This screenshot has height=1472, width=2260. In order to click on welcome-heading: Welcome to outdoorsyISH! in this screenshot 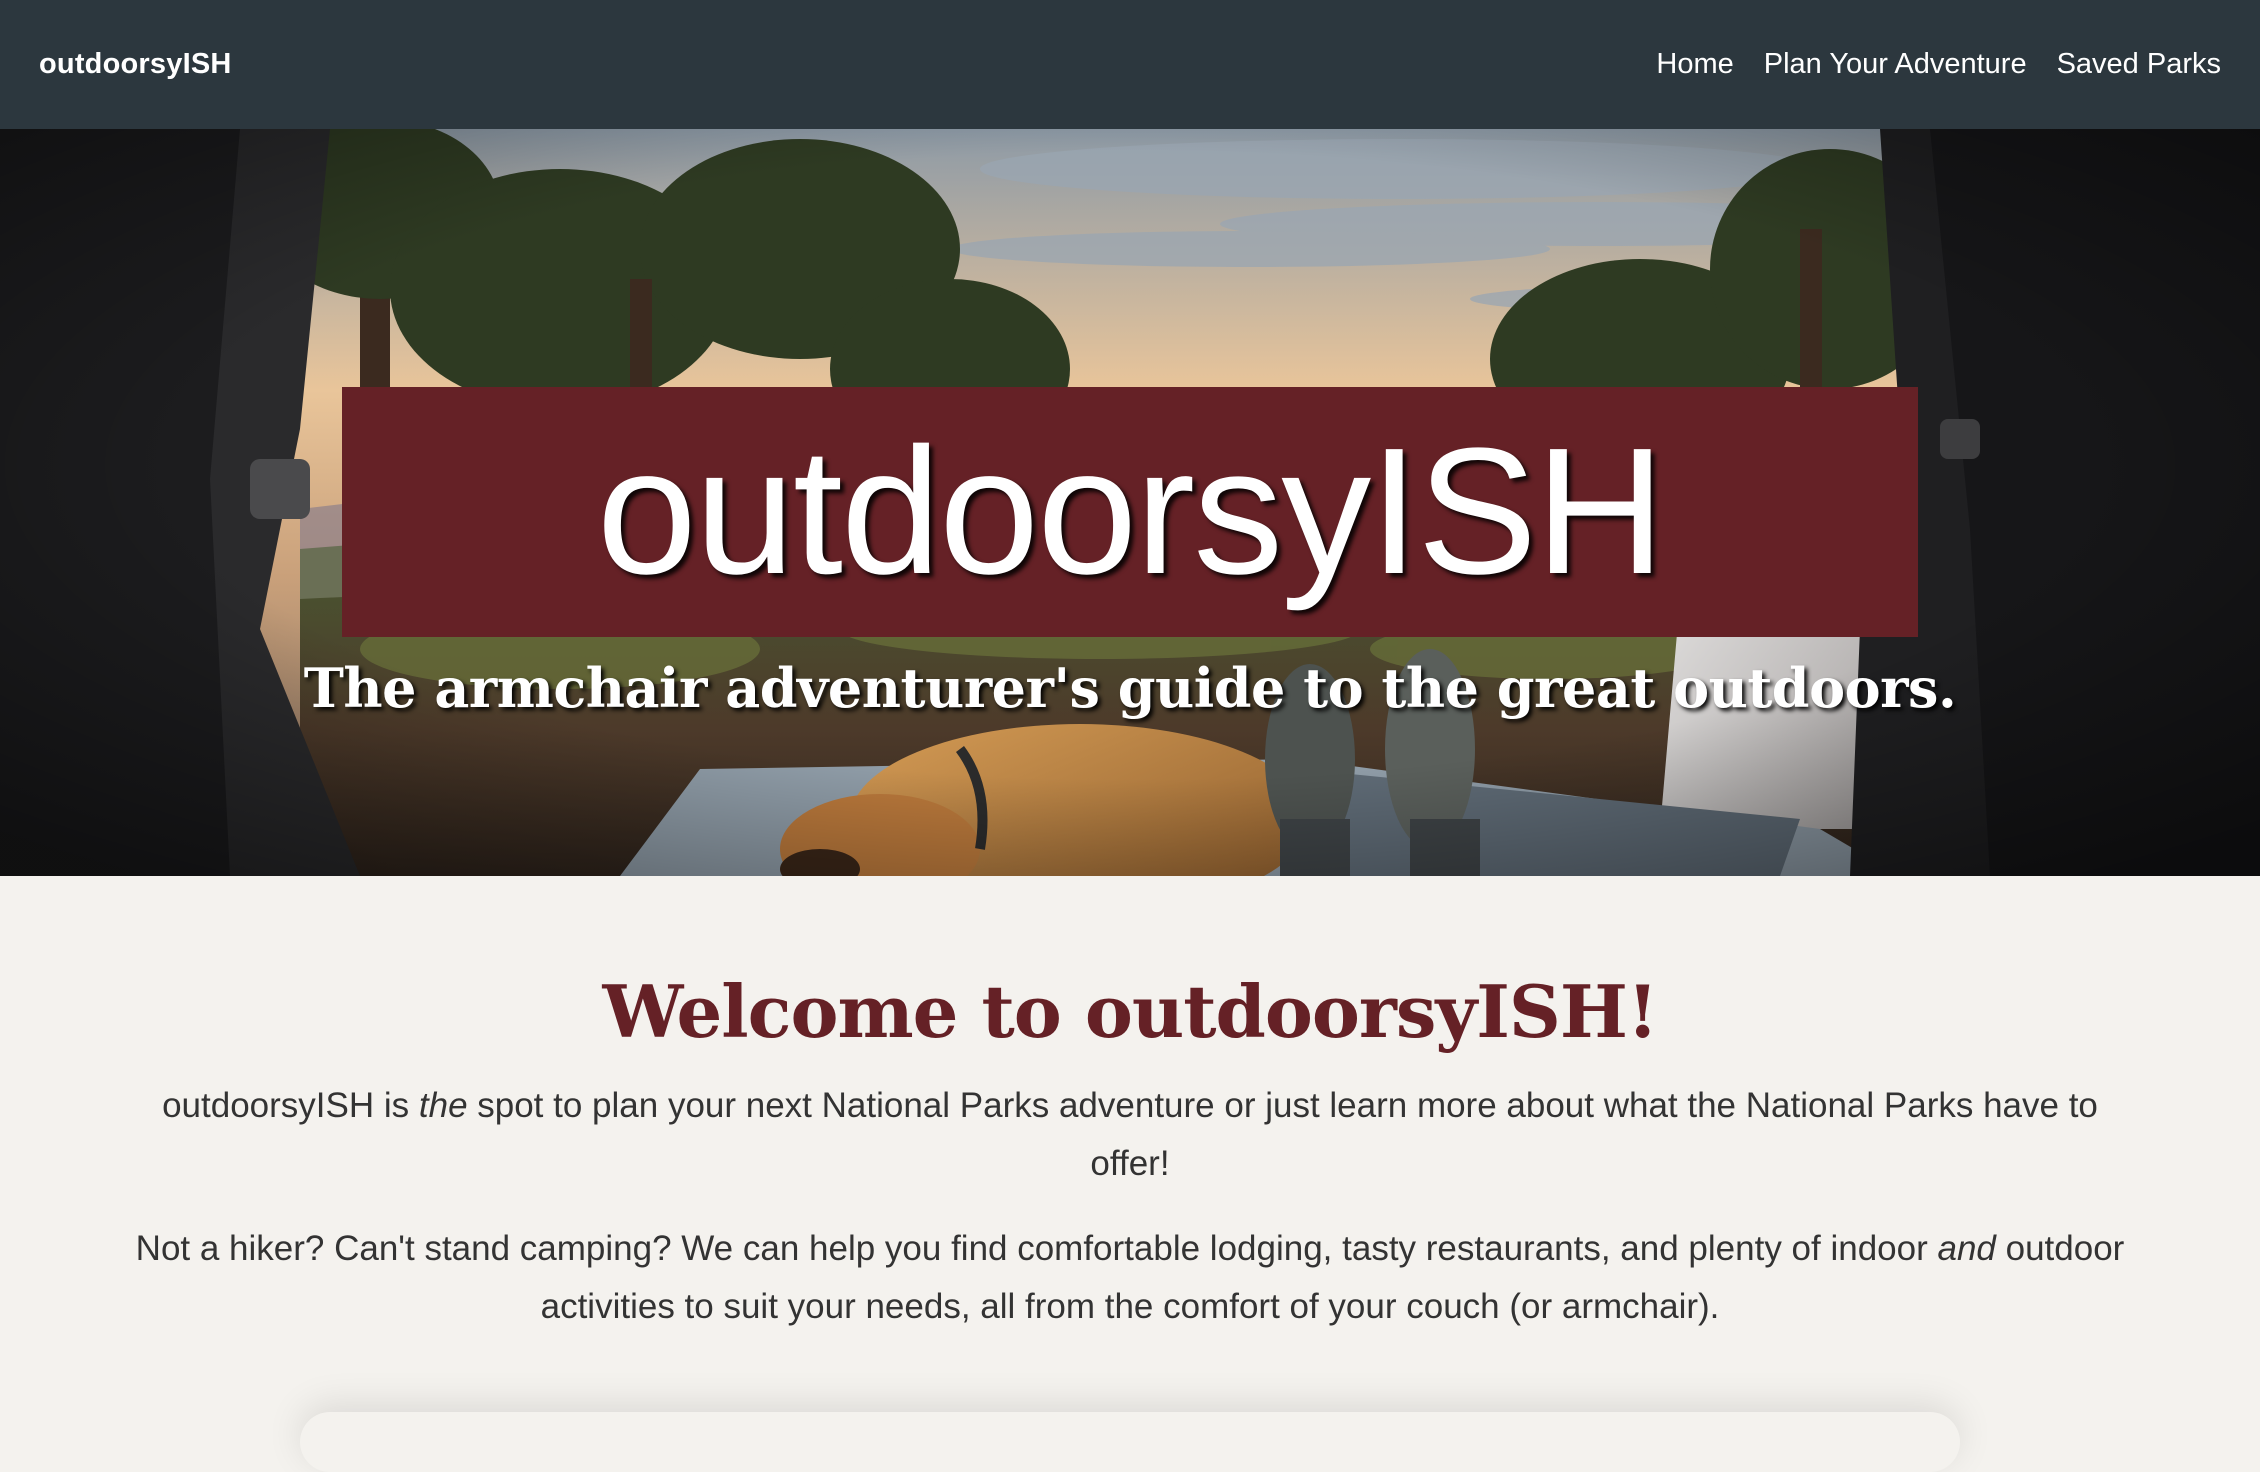, I will do `click(1130, 1011)`.